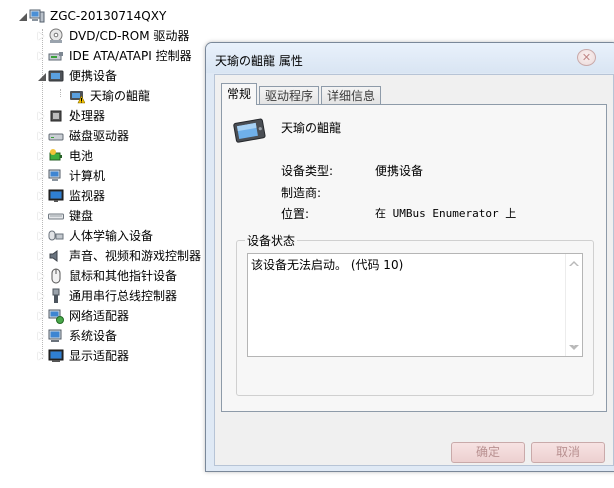 Image resolution: width=614 pixels, height=488 pixels. Describe the element at coordinates (56, 36) in the screenshot. I see `dvd-drive-icon` at that location.